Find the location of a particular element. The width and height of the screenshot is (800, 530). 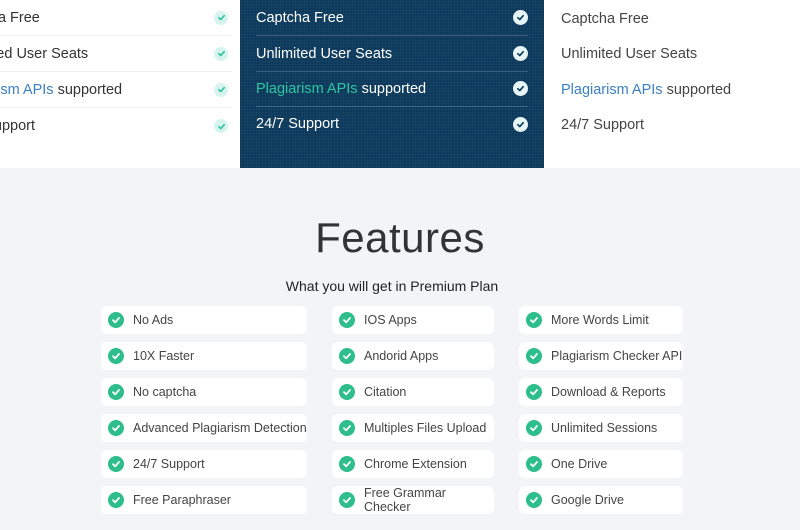

feature-item: Free Paraphraser is located at coordinates (204, 500).